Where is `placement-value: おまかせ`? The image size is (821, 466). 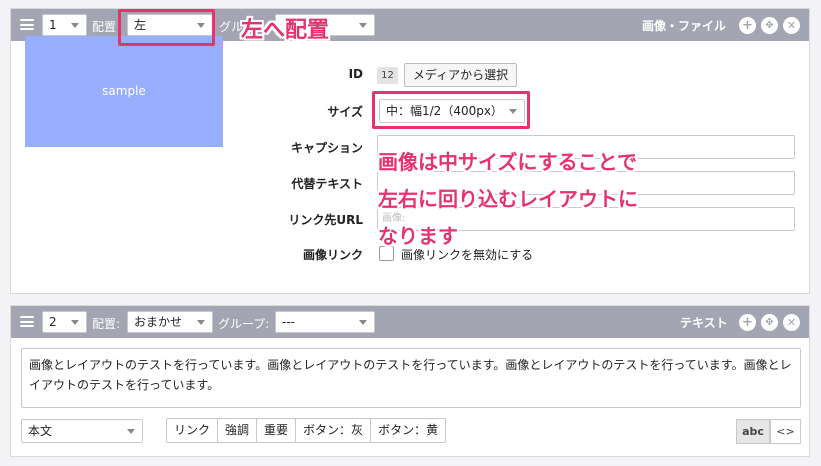 placement-value: おまかせ is located at coordinates (158, 322).